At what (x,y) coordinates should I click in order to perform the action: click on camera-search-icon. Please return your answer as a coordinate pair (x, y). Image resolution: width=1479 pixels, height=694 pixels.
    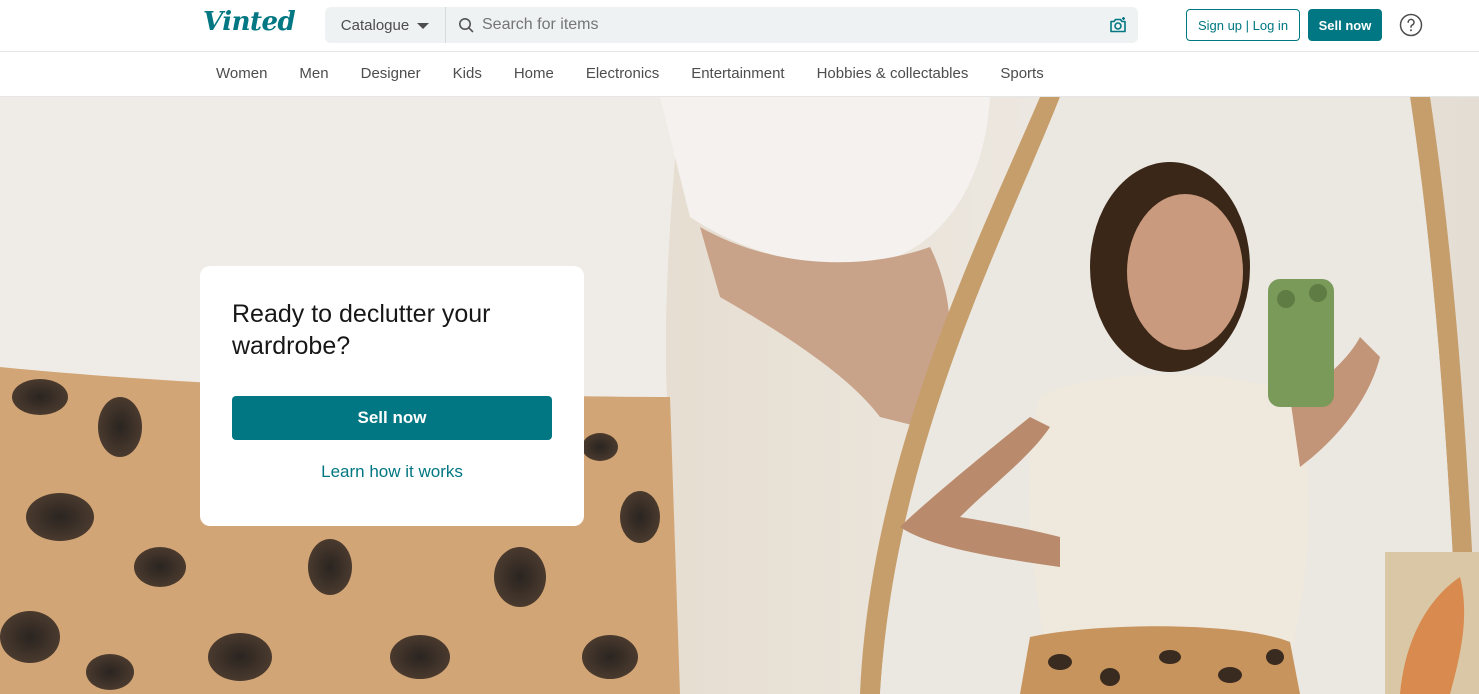
    Looking at the image, I should click on (1118, 25).